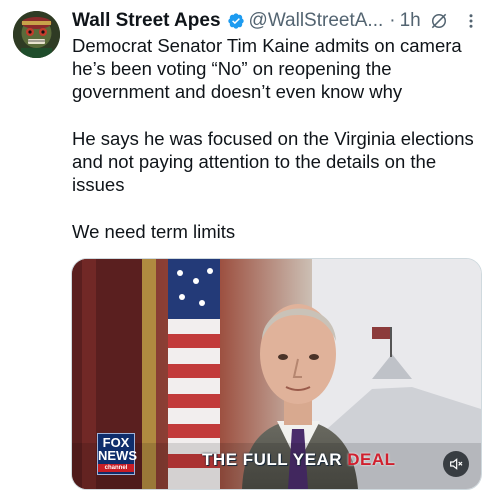 Image resolution: width=494 pixels, height=500 pixels. I want to click on avatar, so click(36, 34).